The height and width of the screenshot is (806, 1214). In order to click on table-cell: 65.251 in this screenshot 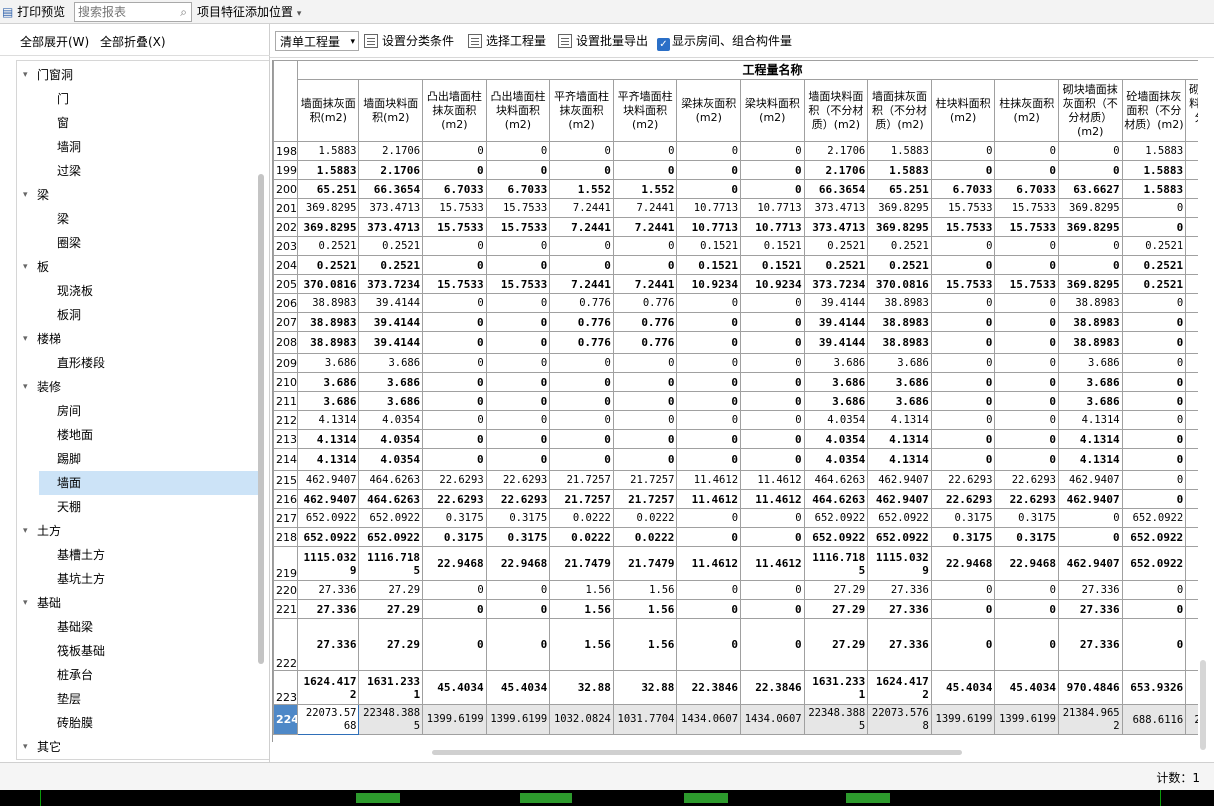, I will do `click(899, 189)`.